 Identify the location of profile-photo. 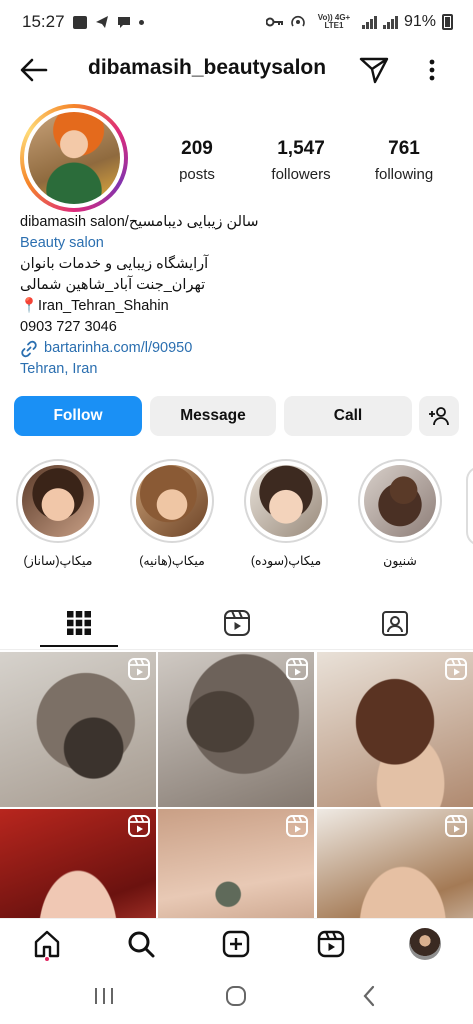
(74, 158).